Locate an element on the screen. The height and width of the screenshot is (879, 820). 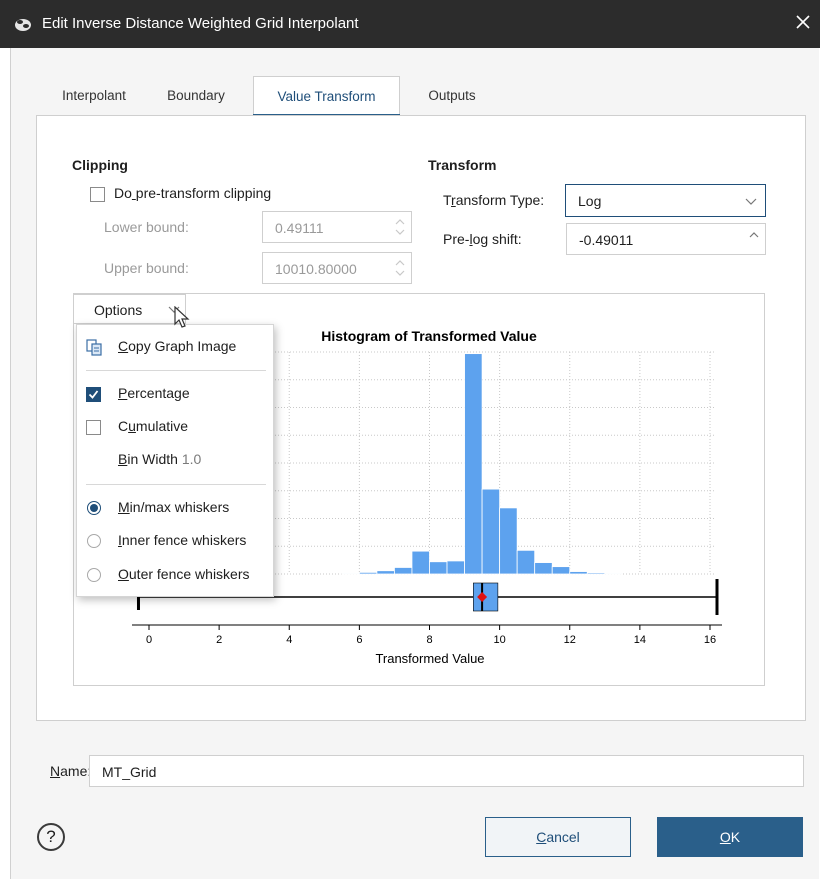
cancel-button: Cancel is located at coordinates (558, 837).